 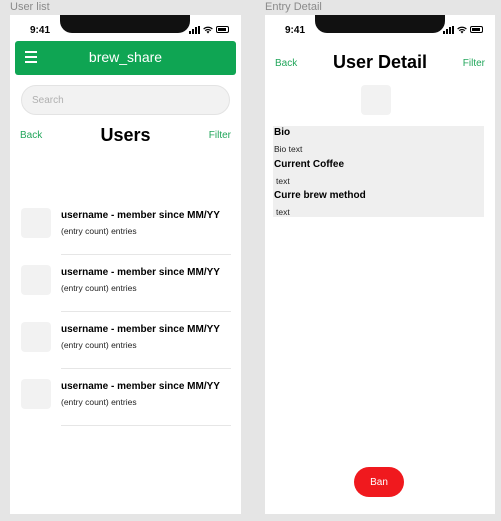 What do you see at coordinates (283, 181) in the screenshot?
I see `current-coffee-value: text` at bounding box center [283, 181].